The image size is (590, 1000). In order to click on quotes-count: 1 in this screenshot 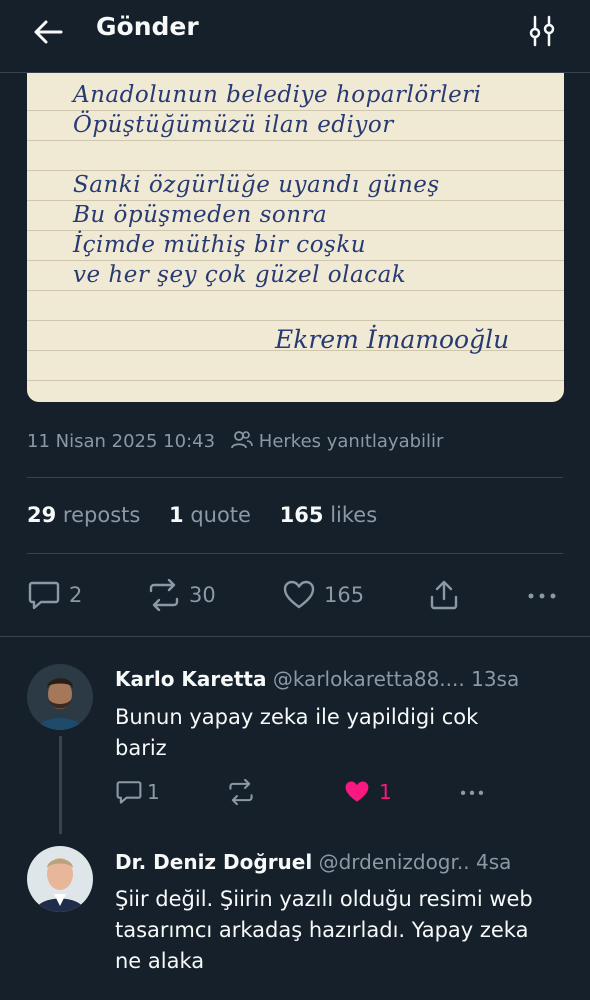, I will do `click(176, 515)`.